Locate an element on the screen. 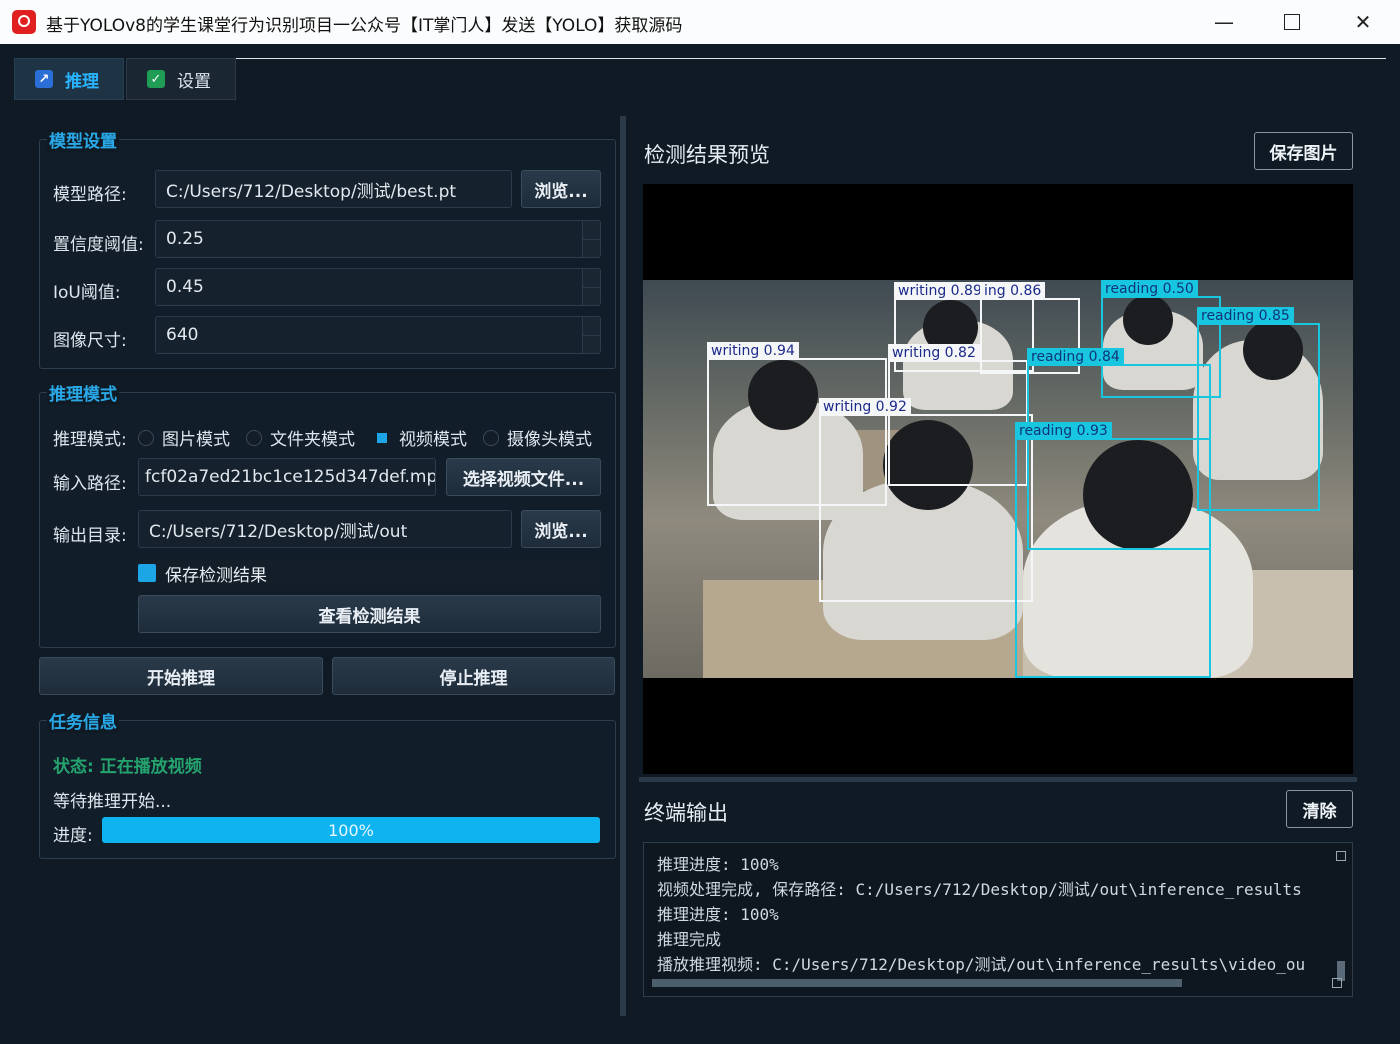 This screenshot has width=1400, height=1044. radio-label: 视频模式 is located at coordinates (433, 440).